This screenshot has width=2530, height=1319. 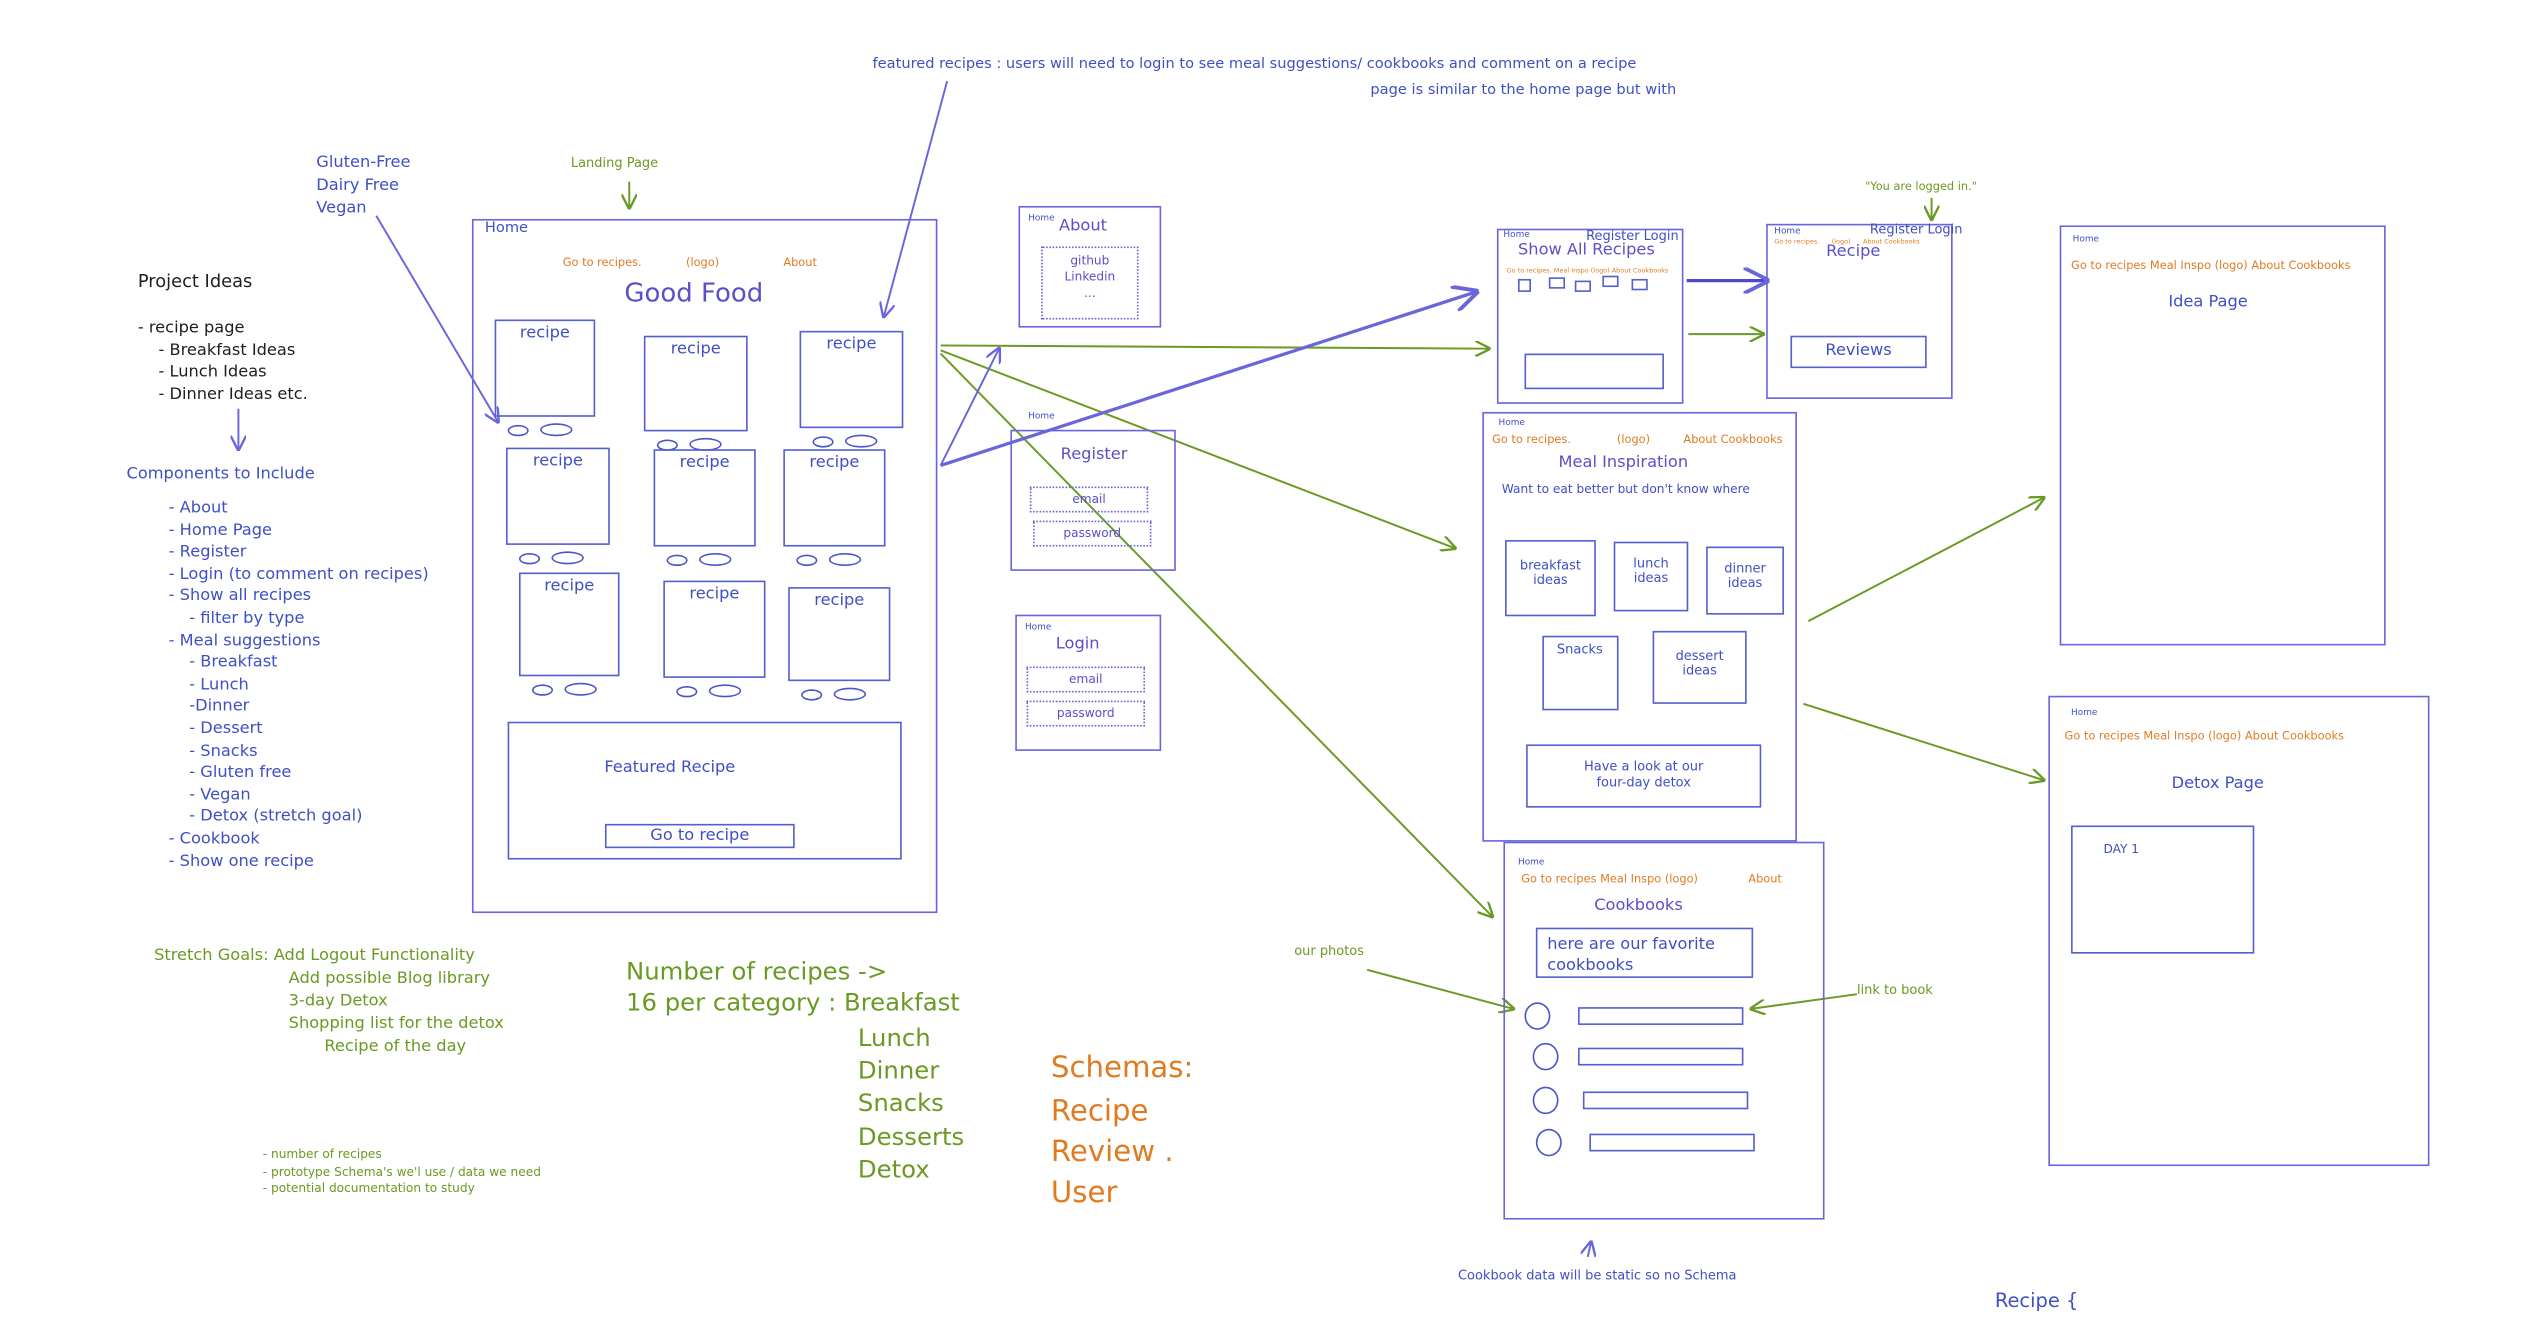 I want to click on detox-button: Have a look at our four-day detox, so click(x=1644, y=776).